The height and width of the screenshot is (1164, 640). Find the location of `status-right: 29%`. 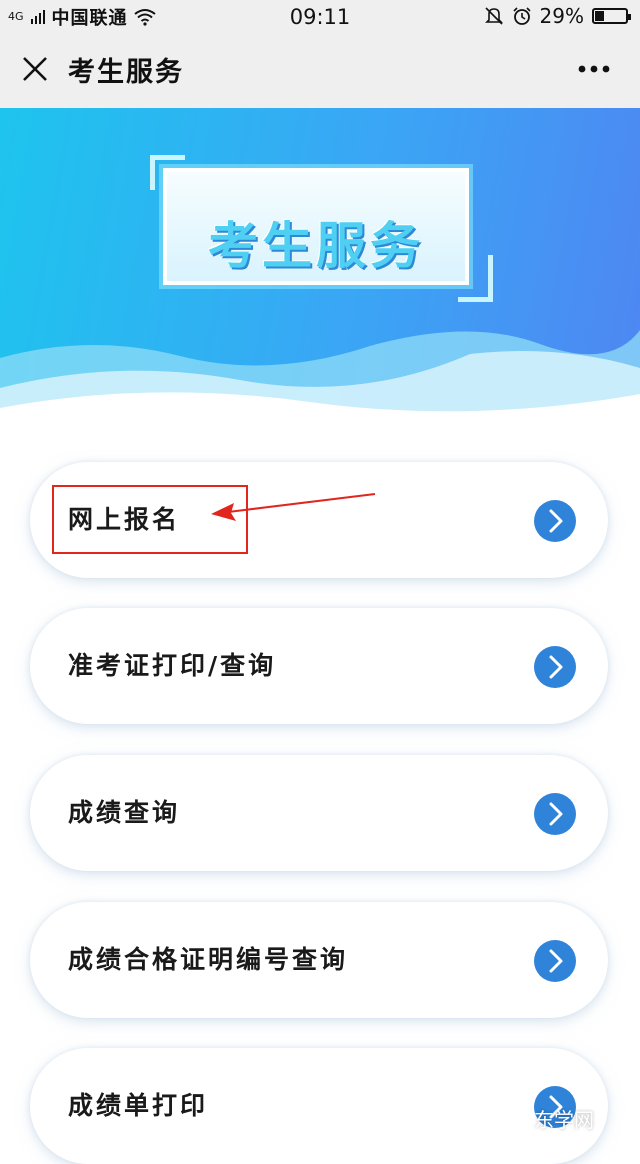

status-right: 29% is located at coordinates (557, 16).